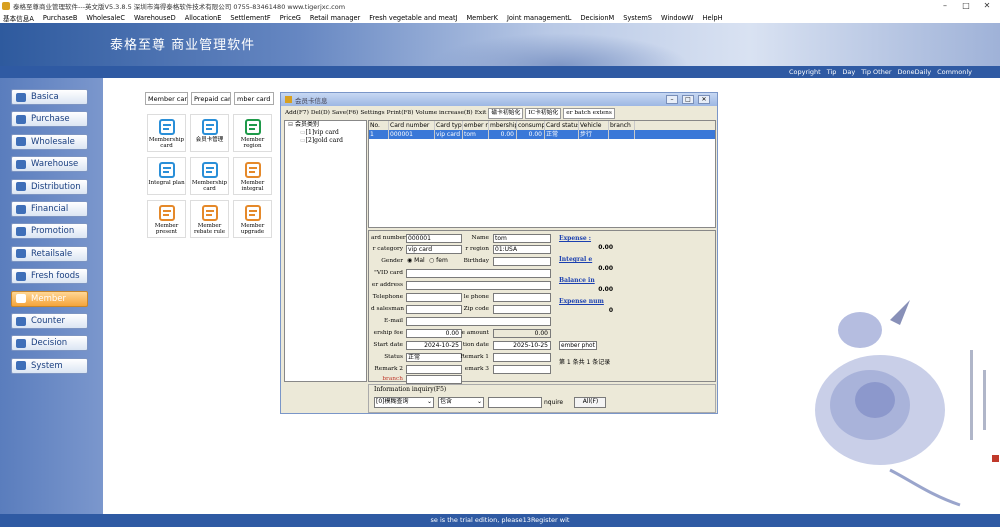 This screenshot has width=1000, height=527. What do you see at coordinates (49, 365) in the screenshot?
I see `sidebar-item-system: System` at bounding box center [49, 365].